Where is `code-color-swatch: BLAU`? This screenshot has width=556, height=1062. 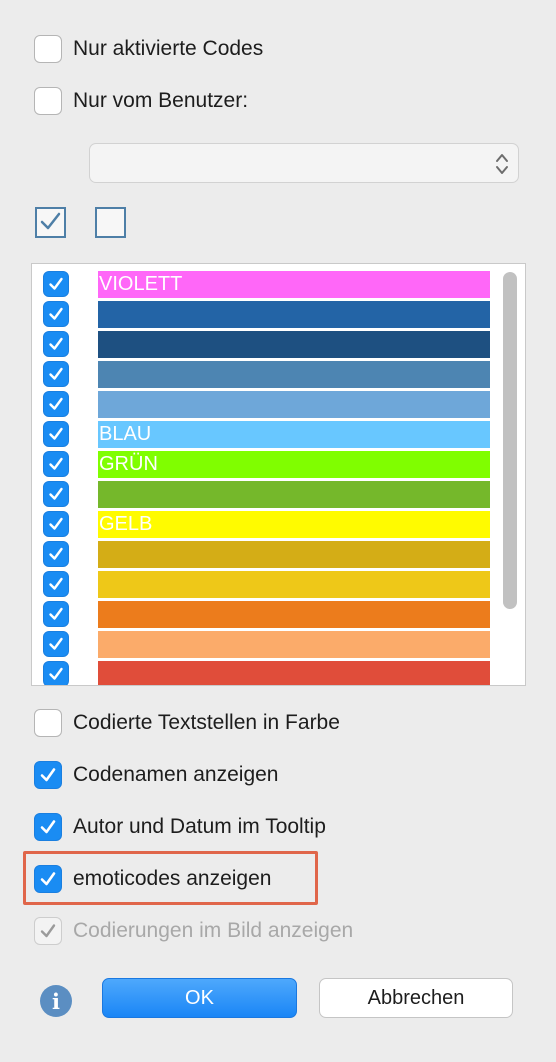
code-color-swatch: BLAU is located at coordinates (294, 434).